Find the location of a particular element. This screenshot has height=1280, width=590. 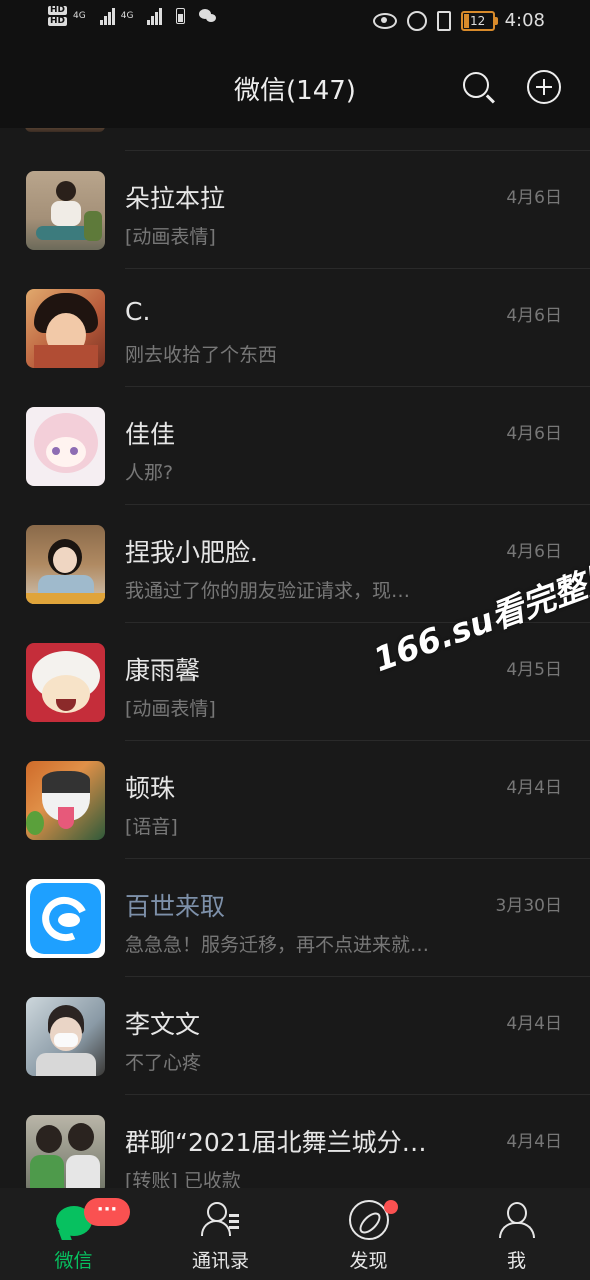

list-item-partial is located at coordinates (307, 139).